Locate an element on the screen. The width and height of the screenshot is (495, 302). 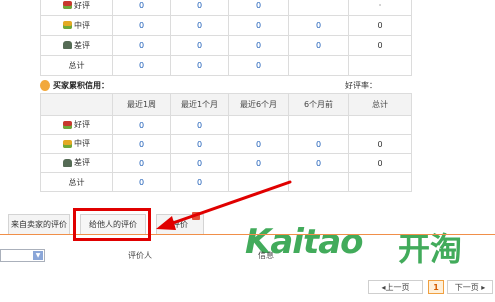
filter-select: ▼ is located at coordinates (22, 255).